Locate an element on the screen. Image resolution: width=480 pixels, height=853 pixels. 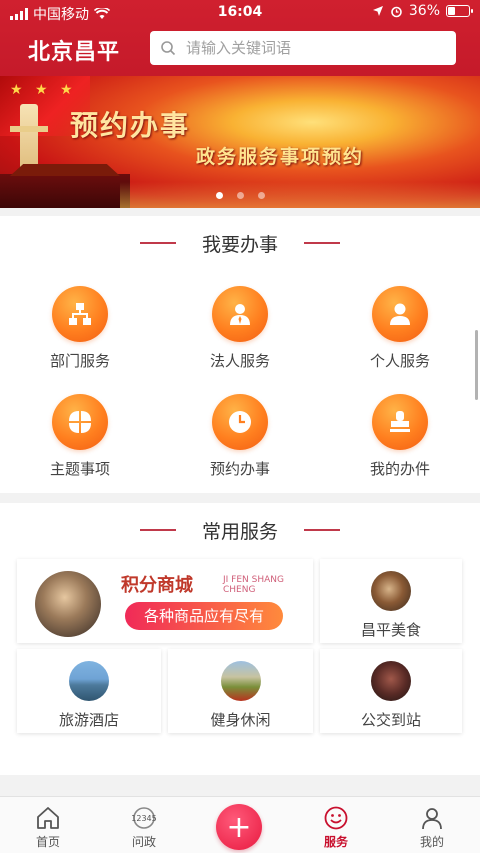
header: 中国移动 16:04 36% 北京昌平 is located at coordinates (240, 38).